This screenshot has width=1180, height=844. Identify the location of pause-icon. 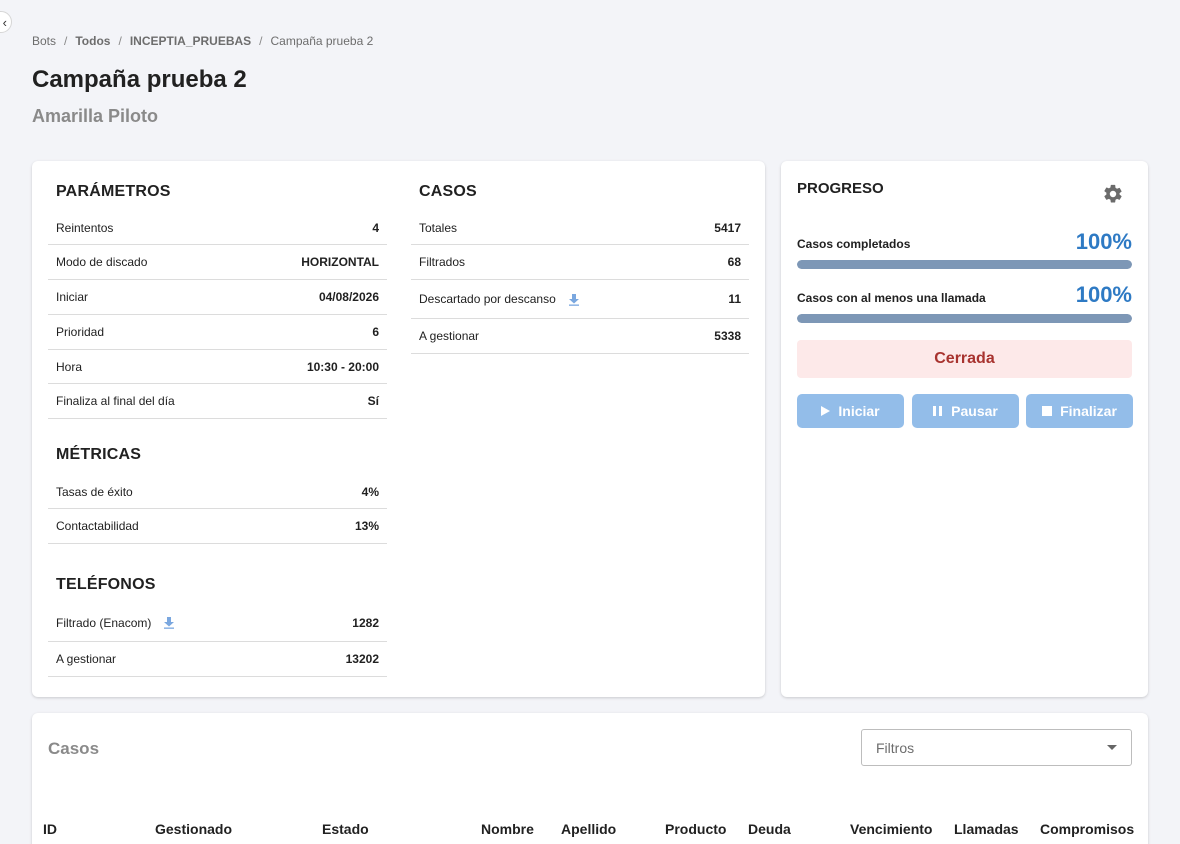
(938, 411).